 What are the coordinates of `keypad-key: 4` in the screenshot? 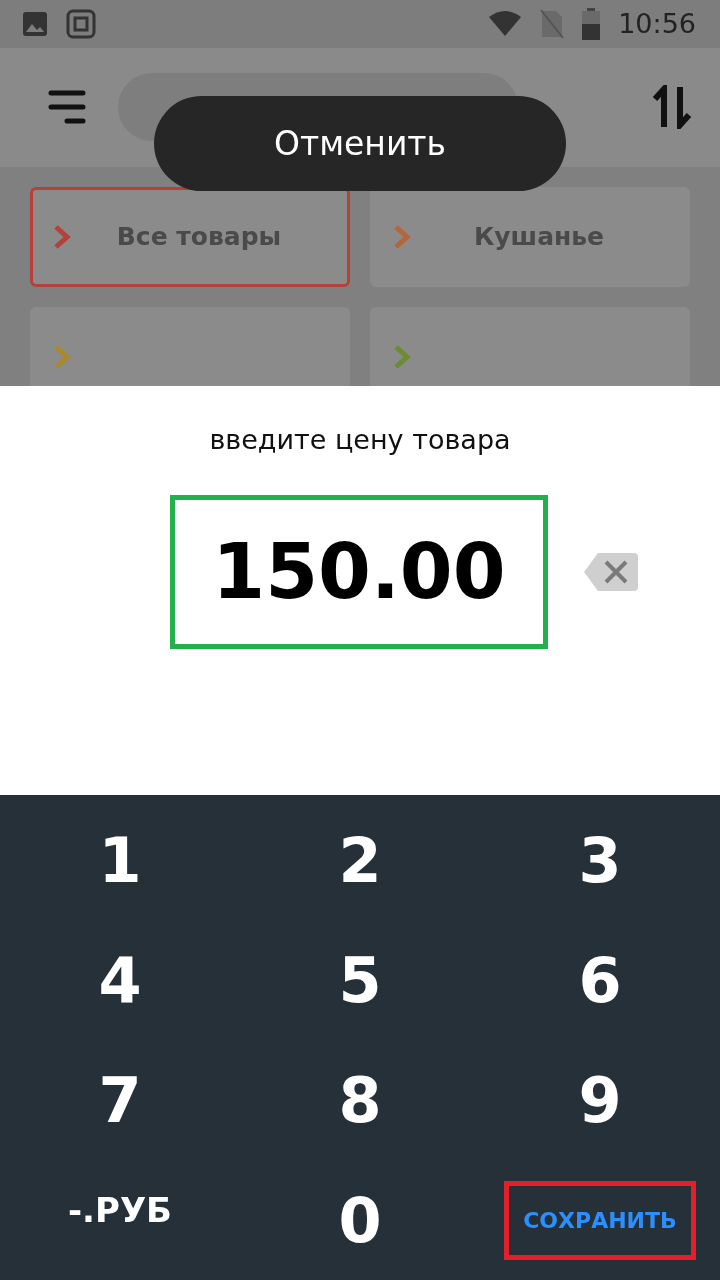 It's located at (120, 980).